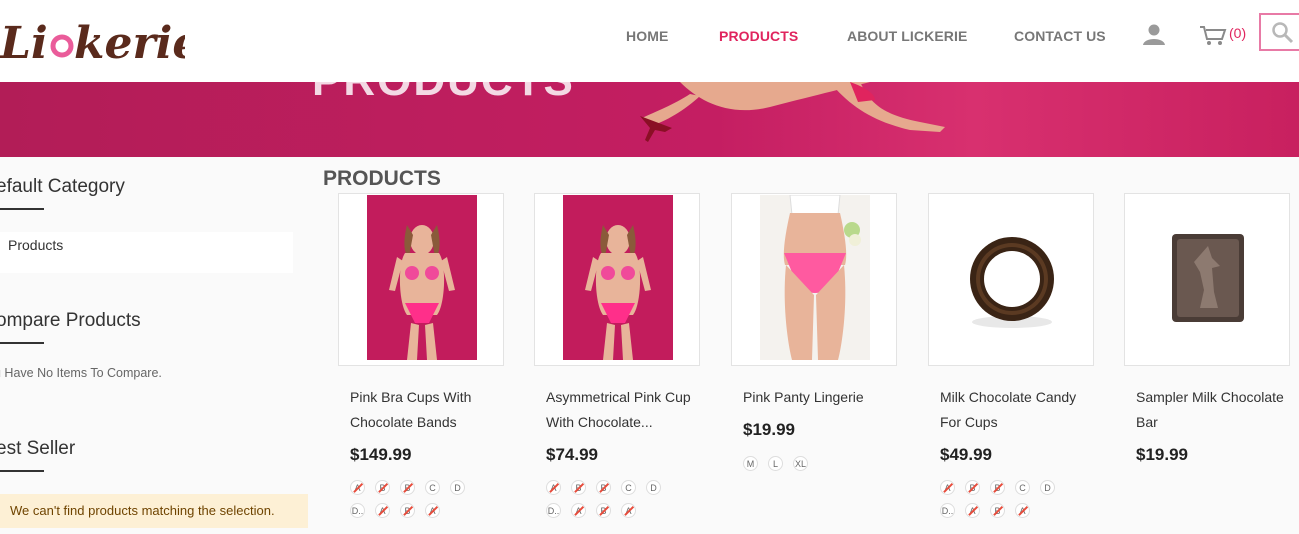  I want to click on model-pink-cup-image, so click(618, 277).